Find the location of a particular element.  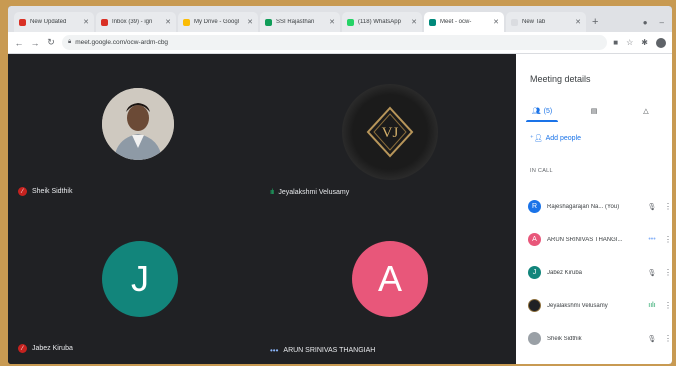

in-call-heading: IN CALL is located at coordinates (541, 171).